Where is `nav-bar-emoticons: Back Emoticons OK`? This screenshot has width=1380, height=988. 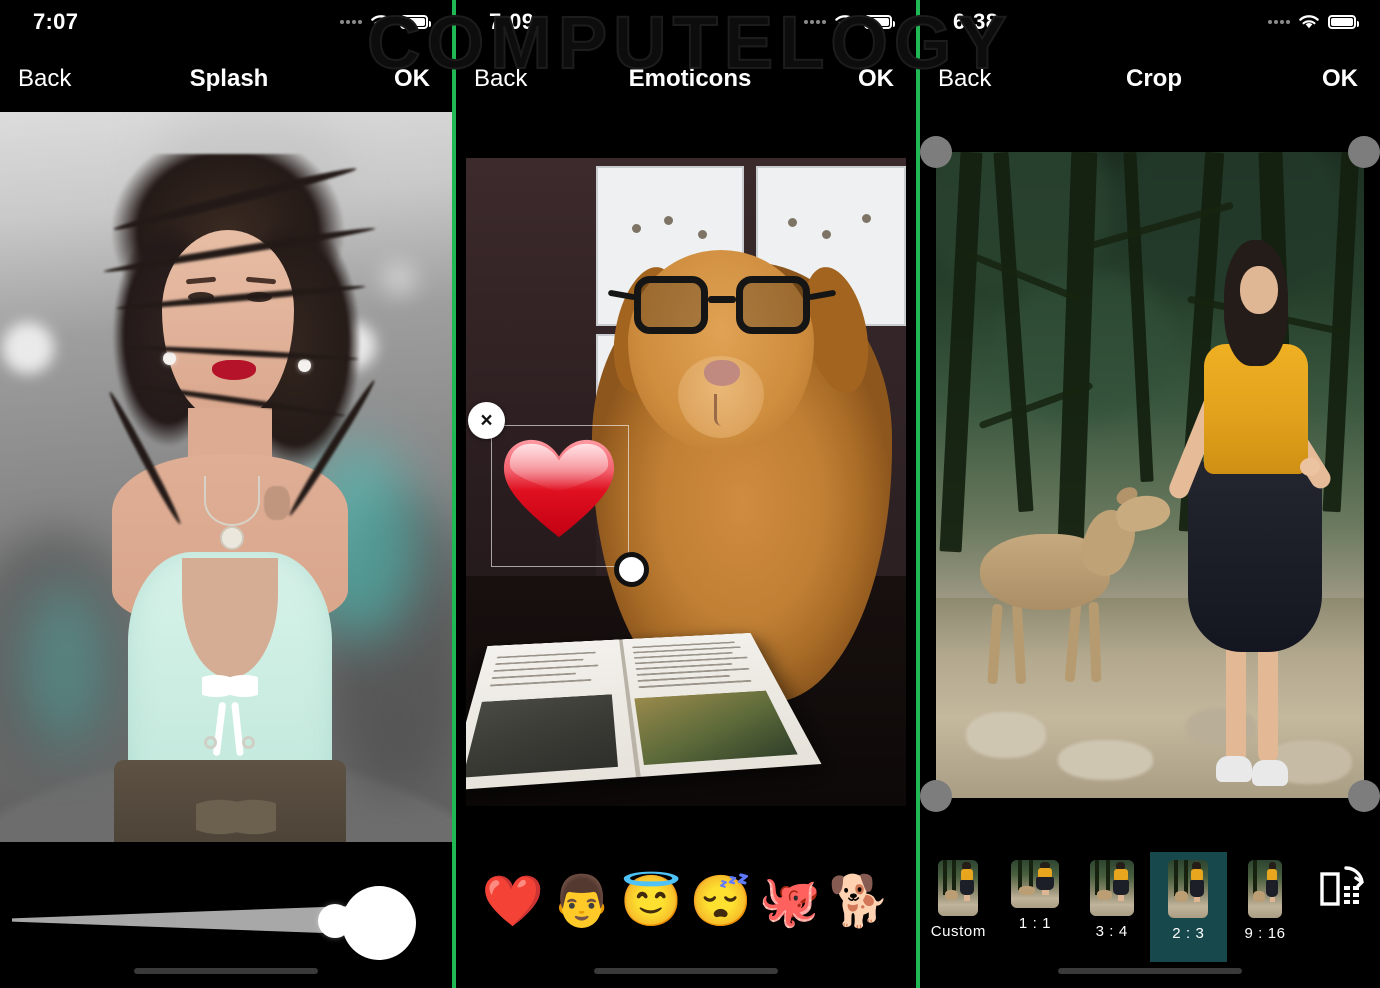
nav-bar-emoticons: Back Emoticons OK is located at coordinates (686, 79).